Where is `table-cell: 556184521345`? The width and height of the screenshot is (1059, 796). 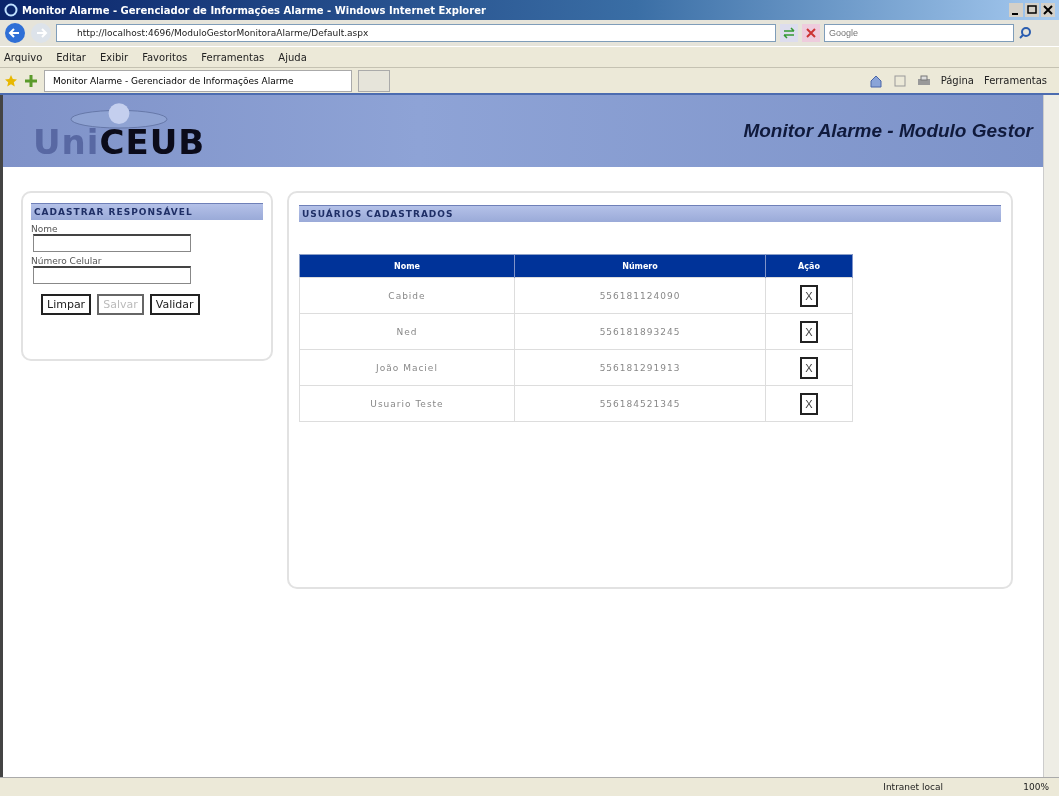
table-cell: 556184521345 is located at coordinates (640, 403).